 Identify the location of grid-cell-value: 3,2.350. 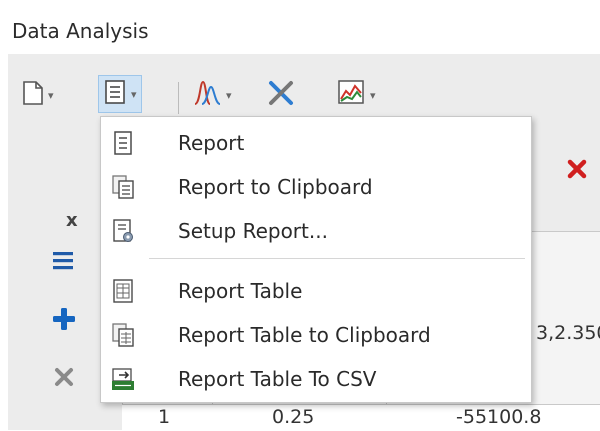
(568, 333).